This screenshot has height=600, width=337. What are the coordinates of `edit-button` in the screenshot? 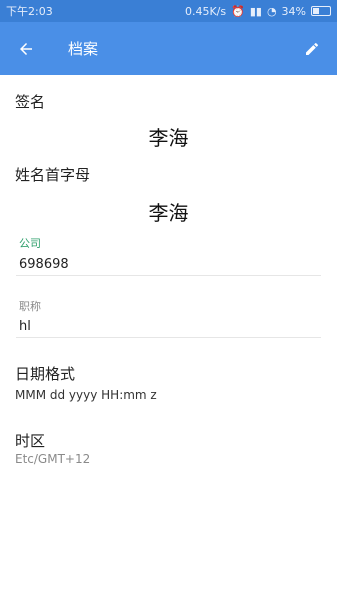 It's located at (312, 49).